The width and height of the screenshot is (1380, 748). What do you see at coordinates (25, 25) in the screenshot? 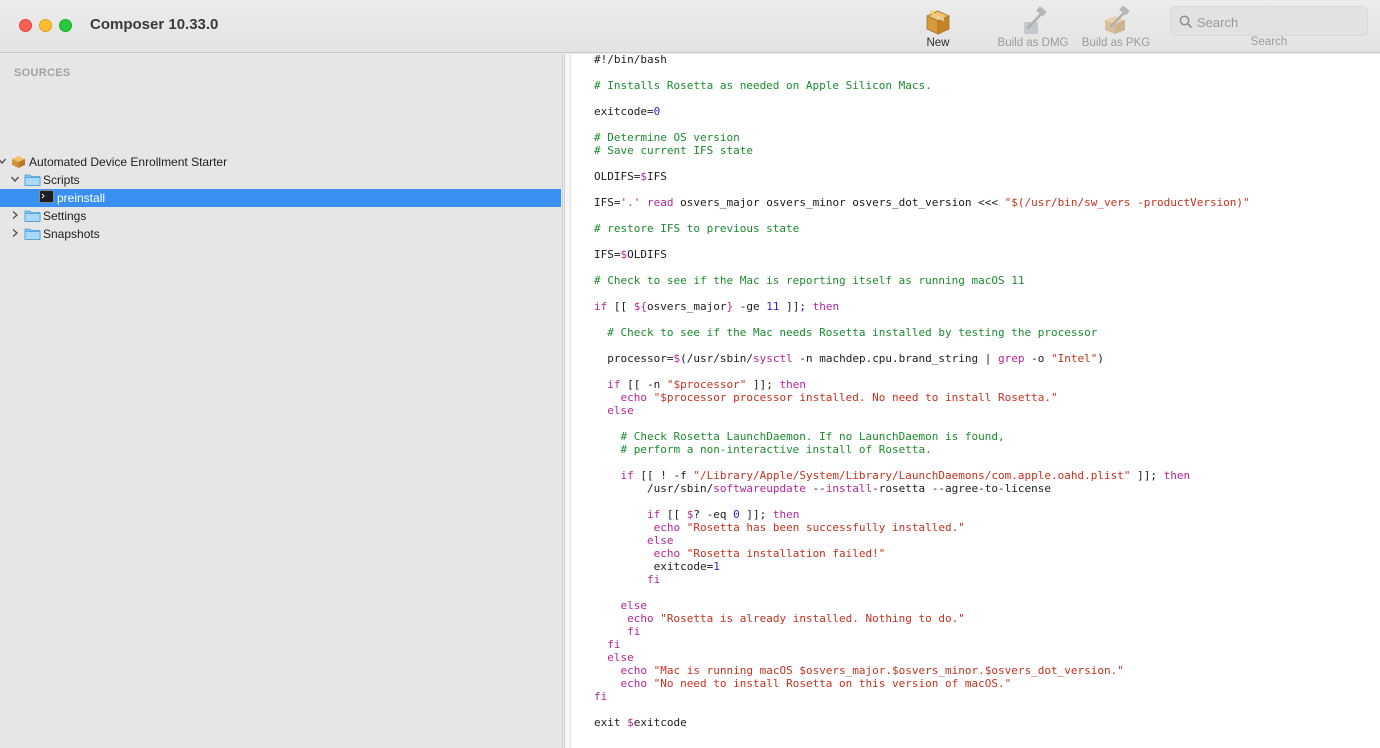
I see `close-window-button` at bounding box center [25, 25].